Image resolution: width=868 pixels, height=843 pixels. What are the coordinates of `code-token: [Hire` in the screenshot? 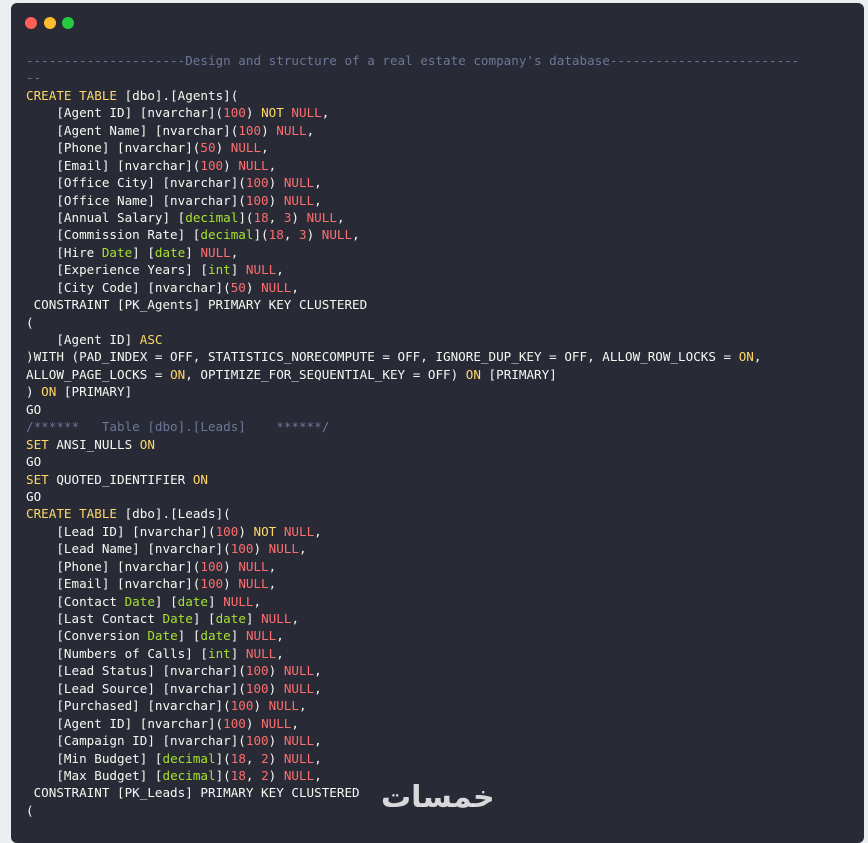 It's located at (64, 252).